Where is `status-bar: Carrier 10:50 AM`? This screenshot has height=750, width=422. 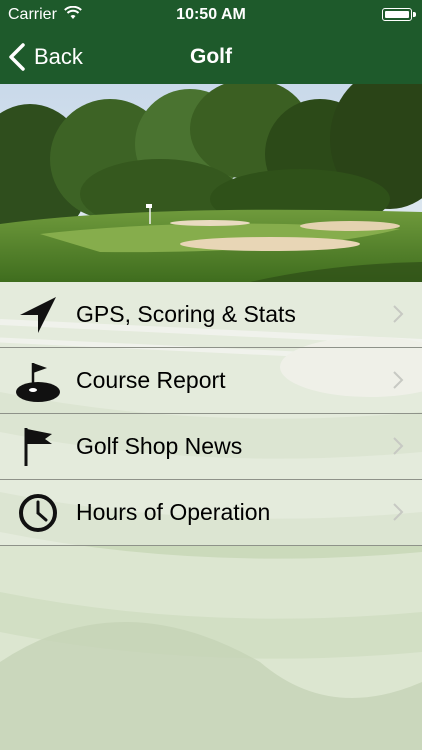
status-bar: Carrier 10:50 AM is located at coordinates (211, 15).